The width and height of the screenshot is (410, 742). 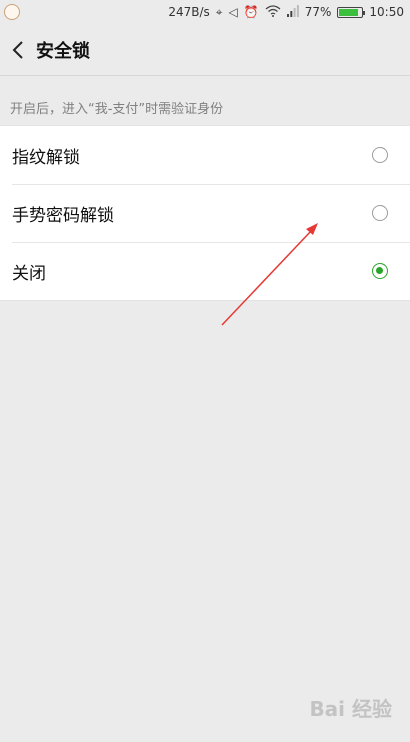 I want to click on alarm-icon: ⏰, so click(x=251, y=12).